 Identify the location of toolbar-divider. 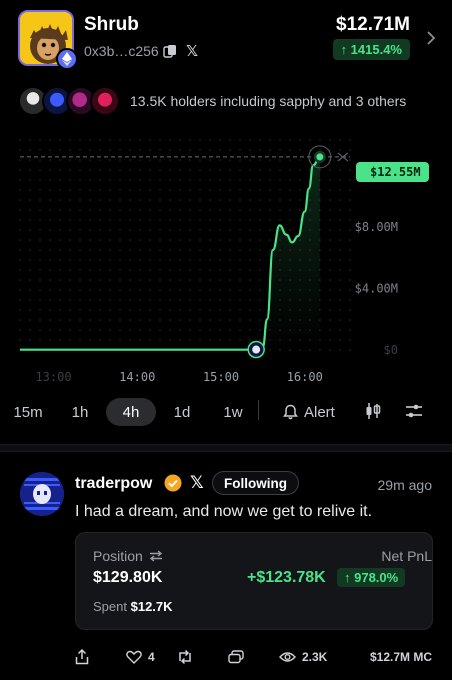
(258, 410).